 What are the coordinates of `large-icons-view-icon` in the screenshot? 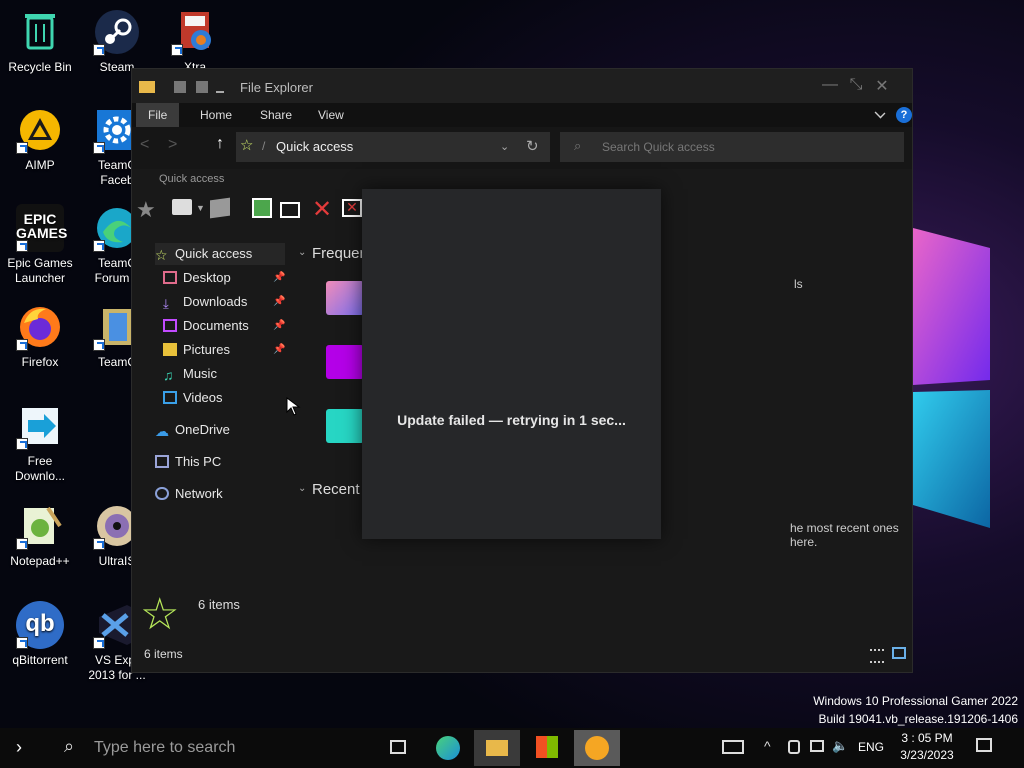 It's located at (899, 653).